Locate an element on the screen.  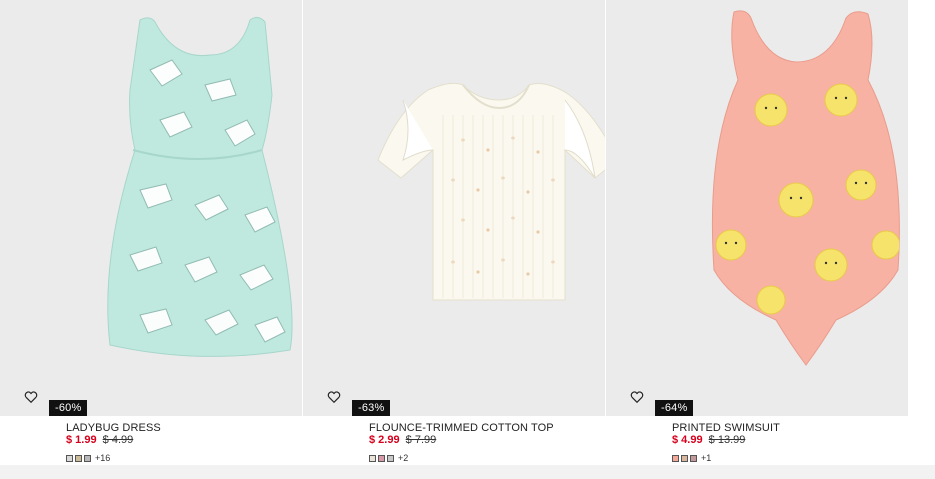
color-swatches: +16 is located at coordinates (88, 458).